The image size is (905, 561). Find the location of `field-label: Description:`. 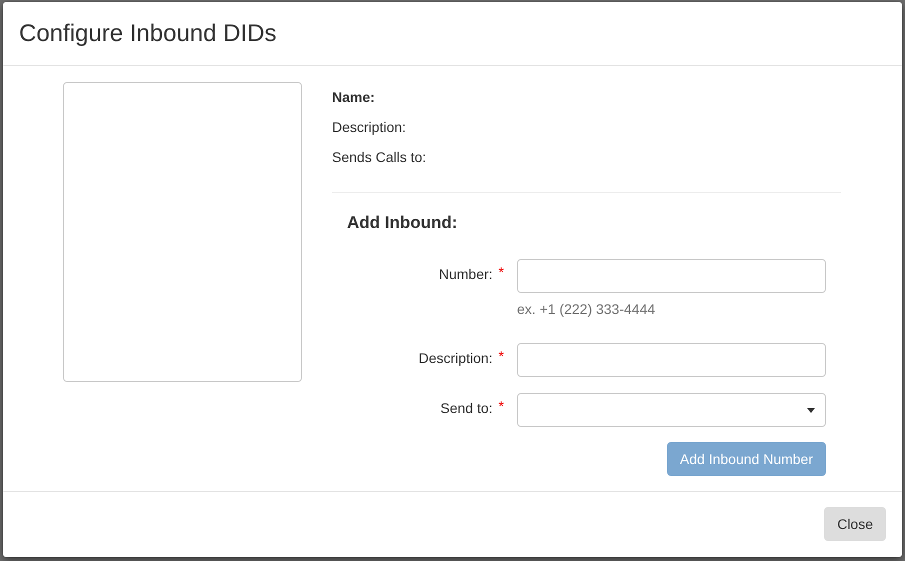

field-label: Description: is located at coordinates (455, 358).